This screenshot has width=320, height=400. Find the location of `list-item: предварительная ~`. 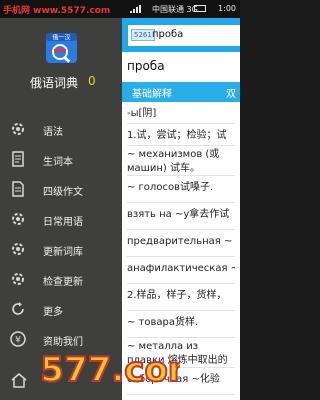

list-item: предварительная ~ is located at coordinates (181, 243).